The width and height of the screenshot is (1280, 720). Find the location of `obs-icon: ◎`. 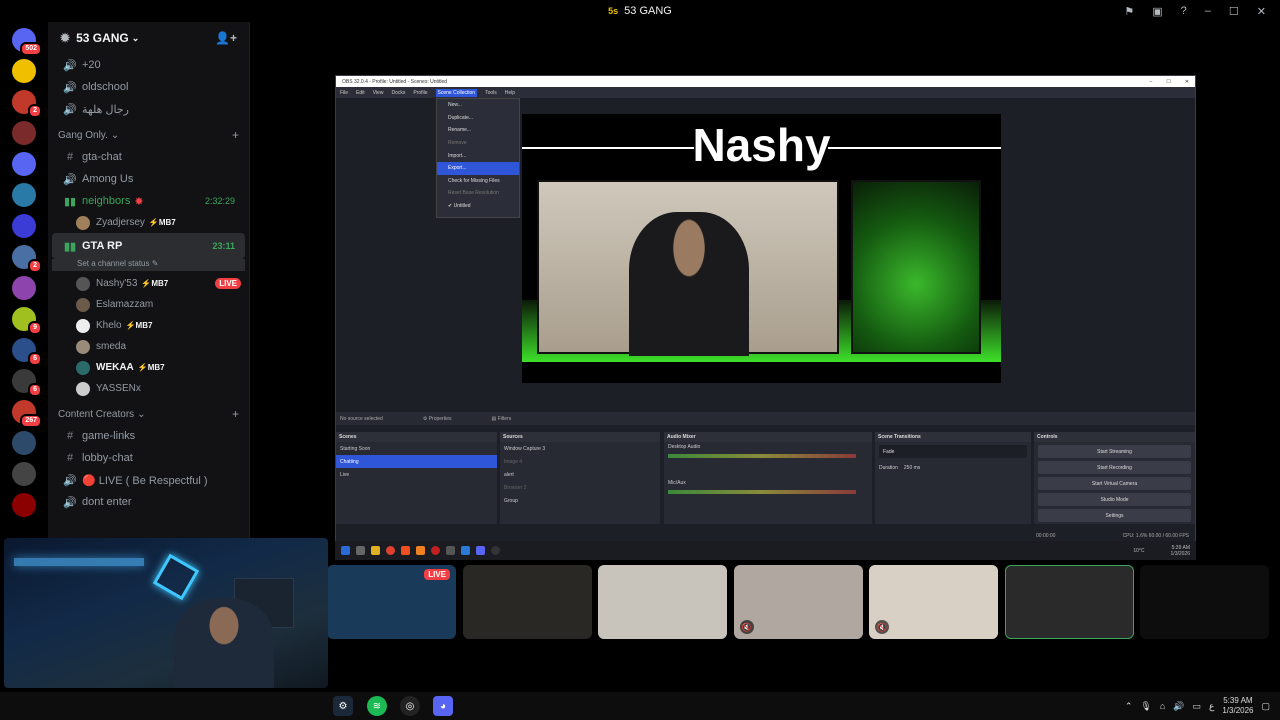

obs-icon: ◎ is located at coordinates (410, 706).